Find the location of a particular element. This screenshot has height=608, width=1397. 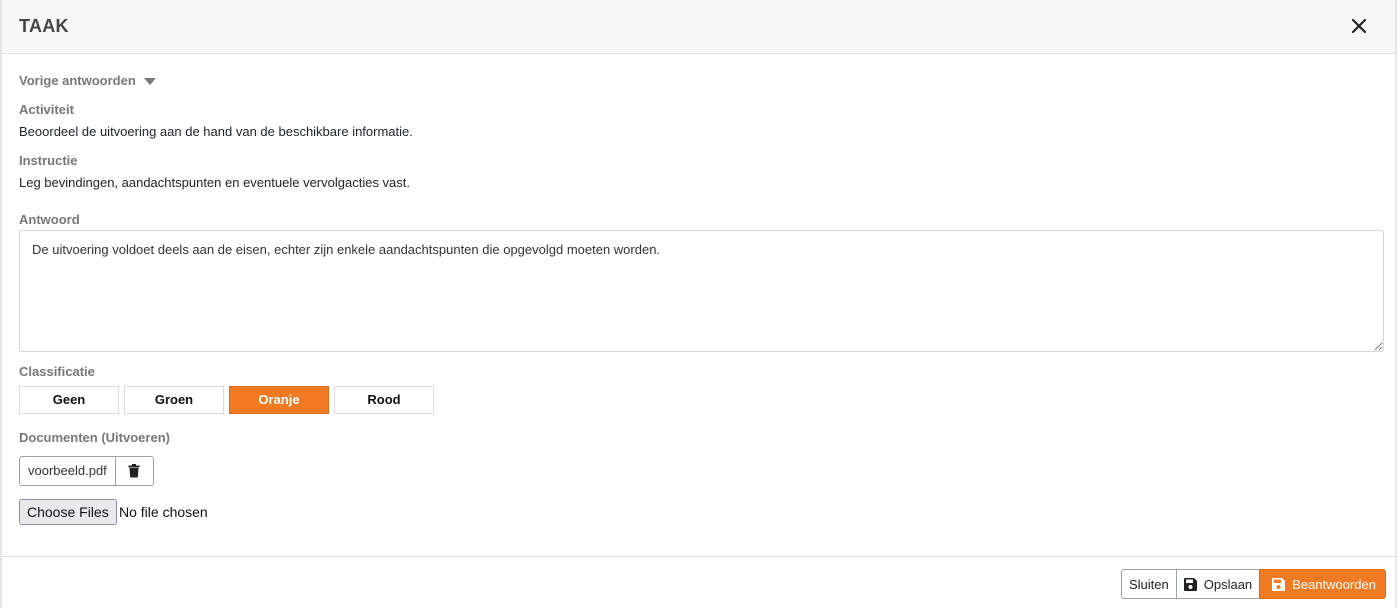

trash-icon is located at coordinates (134, 471).